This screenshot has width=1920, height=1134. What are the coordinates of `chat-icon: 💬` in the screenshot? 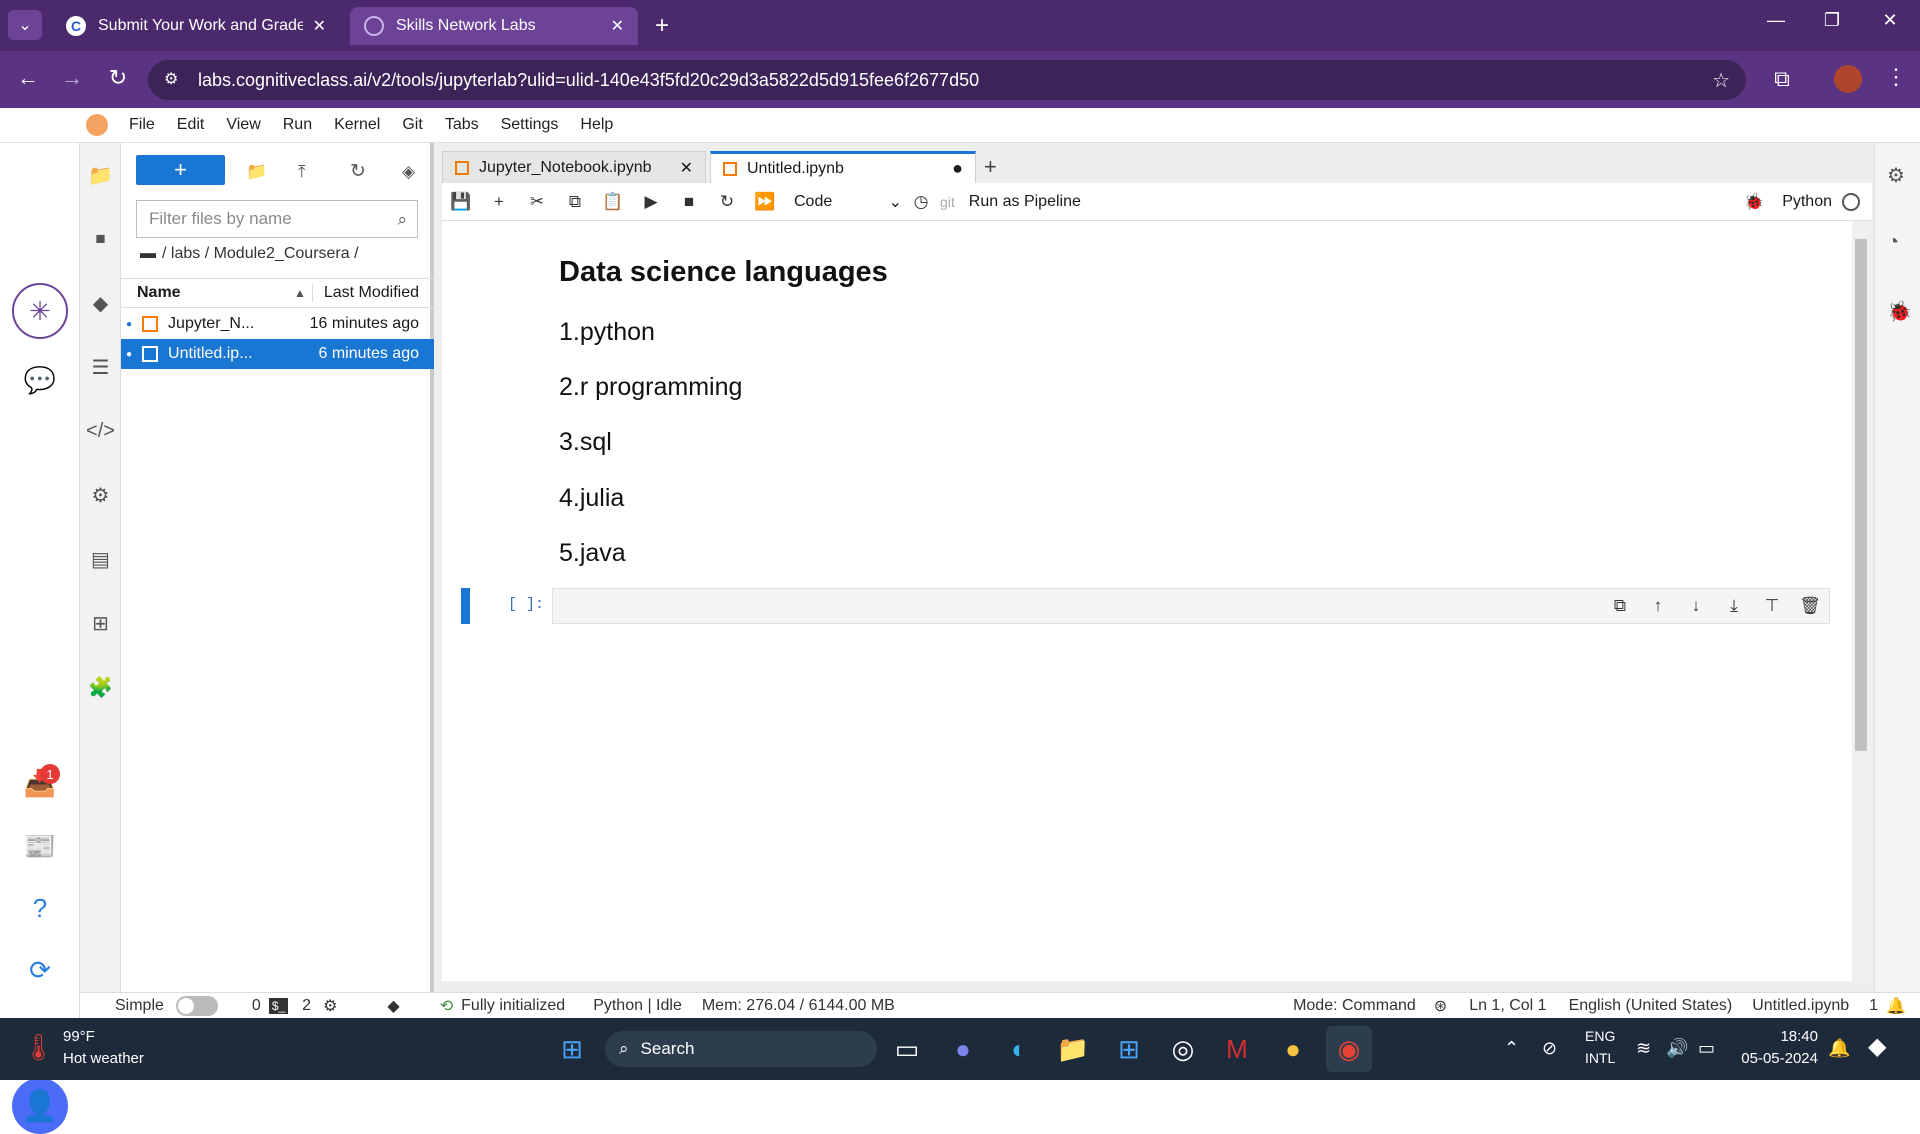 It's located at (40, 380).